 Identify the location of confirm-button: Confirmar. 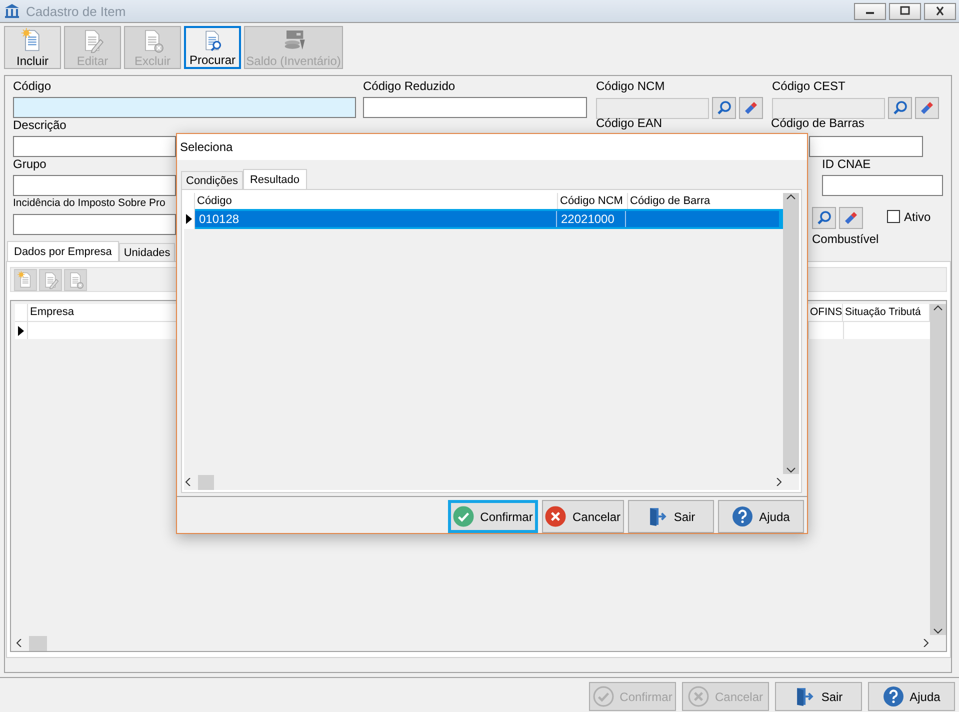
(493, 516).